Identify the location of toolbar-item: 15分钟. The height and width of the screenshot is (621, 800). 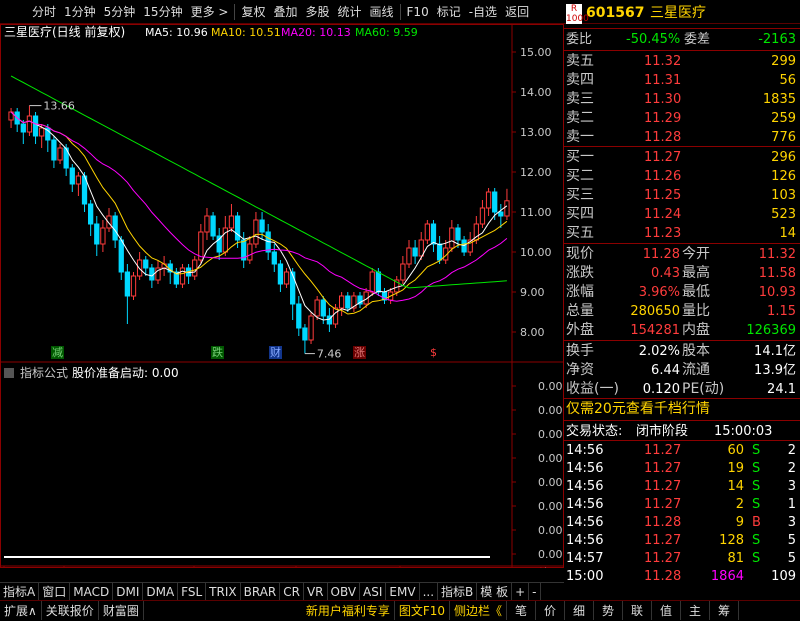
(162, 12).